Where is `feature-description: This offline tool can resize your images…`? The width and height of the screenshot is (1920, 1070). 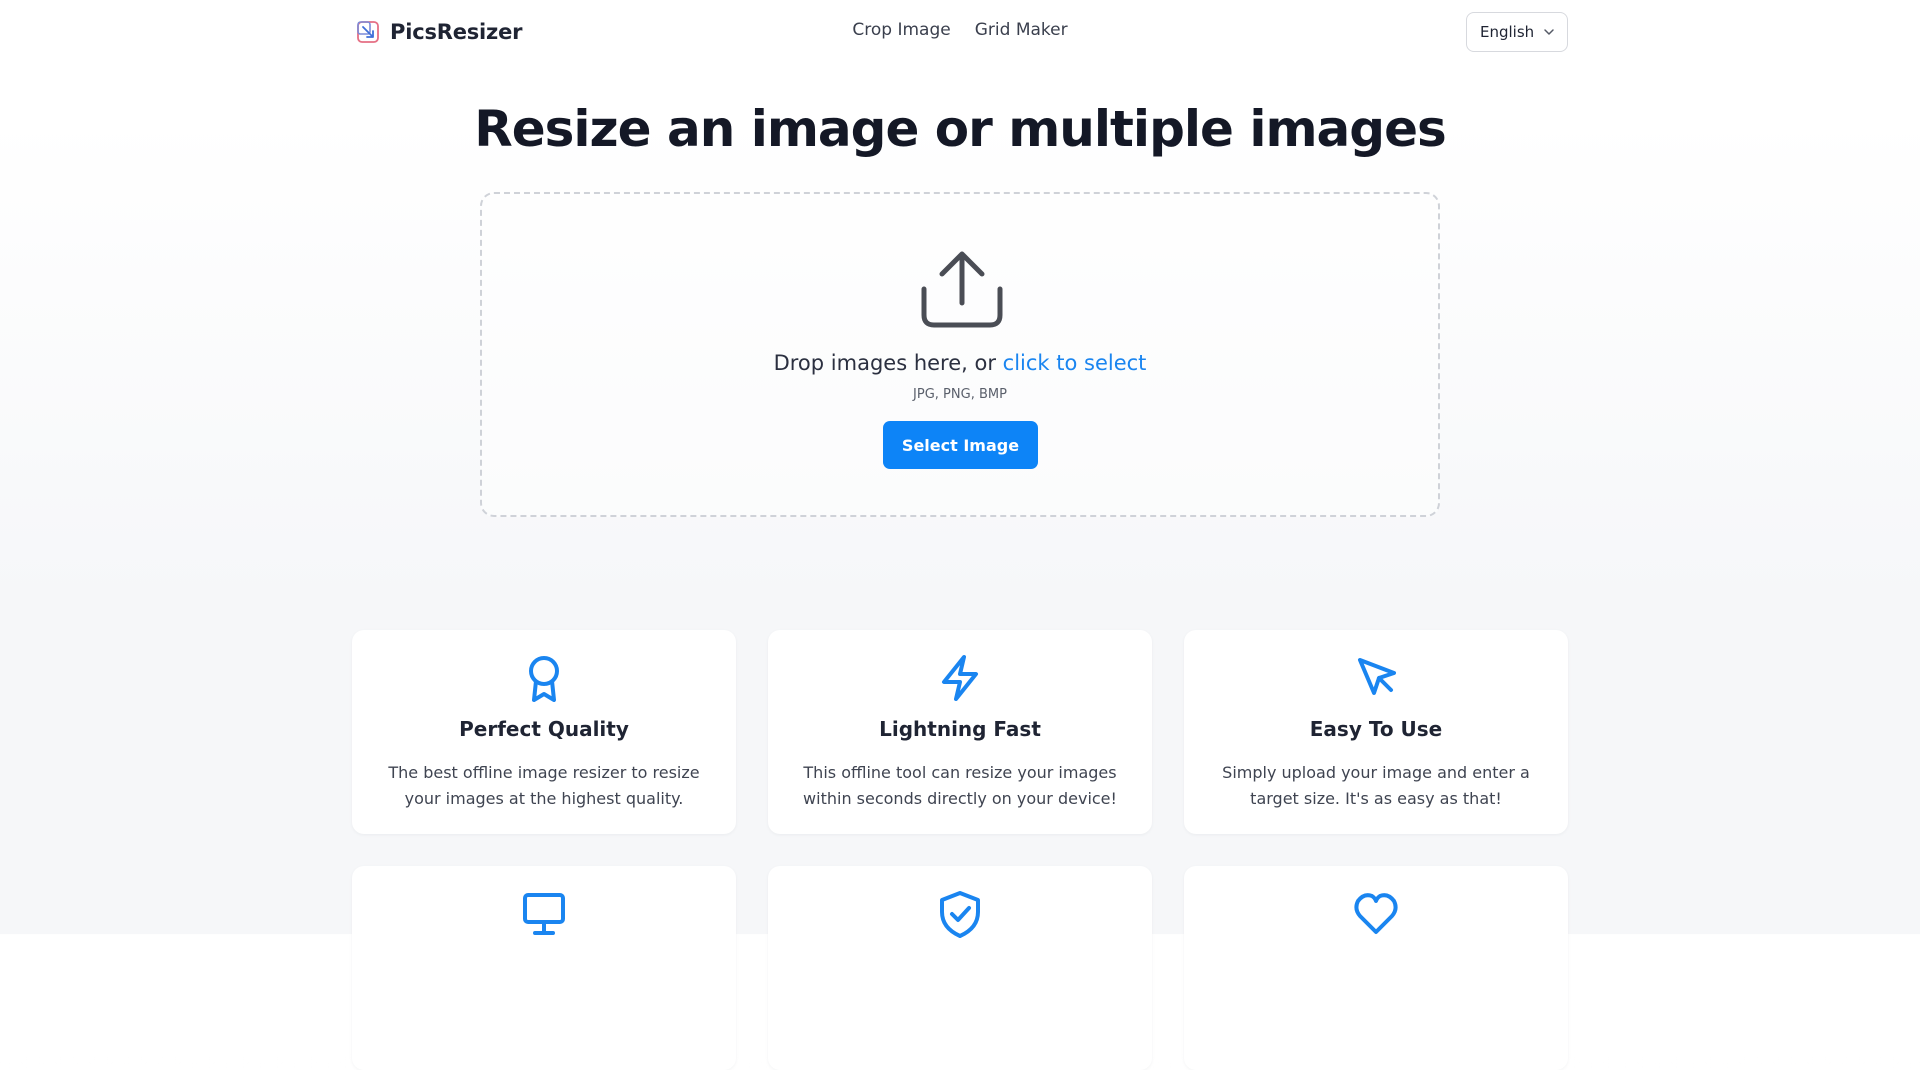
feature-description: This offline tool can resize your images… is located at coordinates (960, 785).